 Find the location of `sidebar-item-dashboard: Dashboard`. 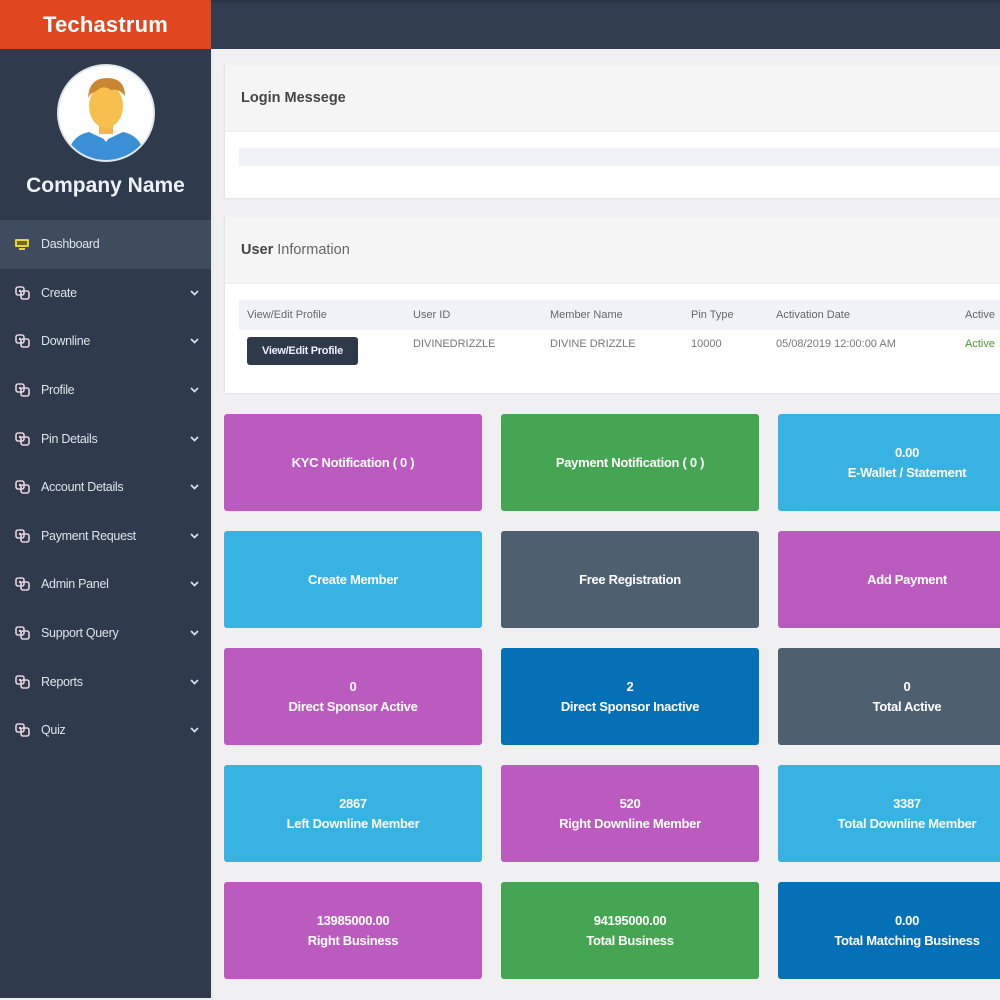

sidebar-item-dashboard: Dashboard is located at coordinates (105, 244).